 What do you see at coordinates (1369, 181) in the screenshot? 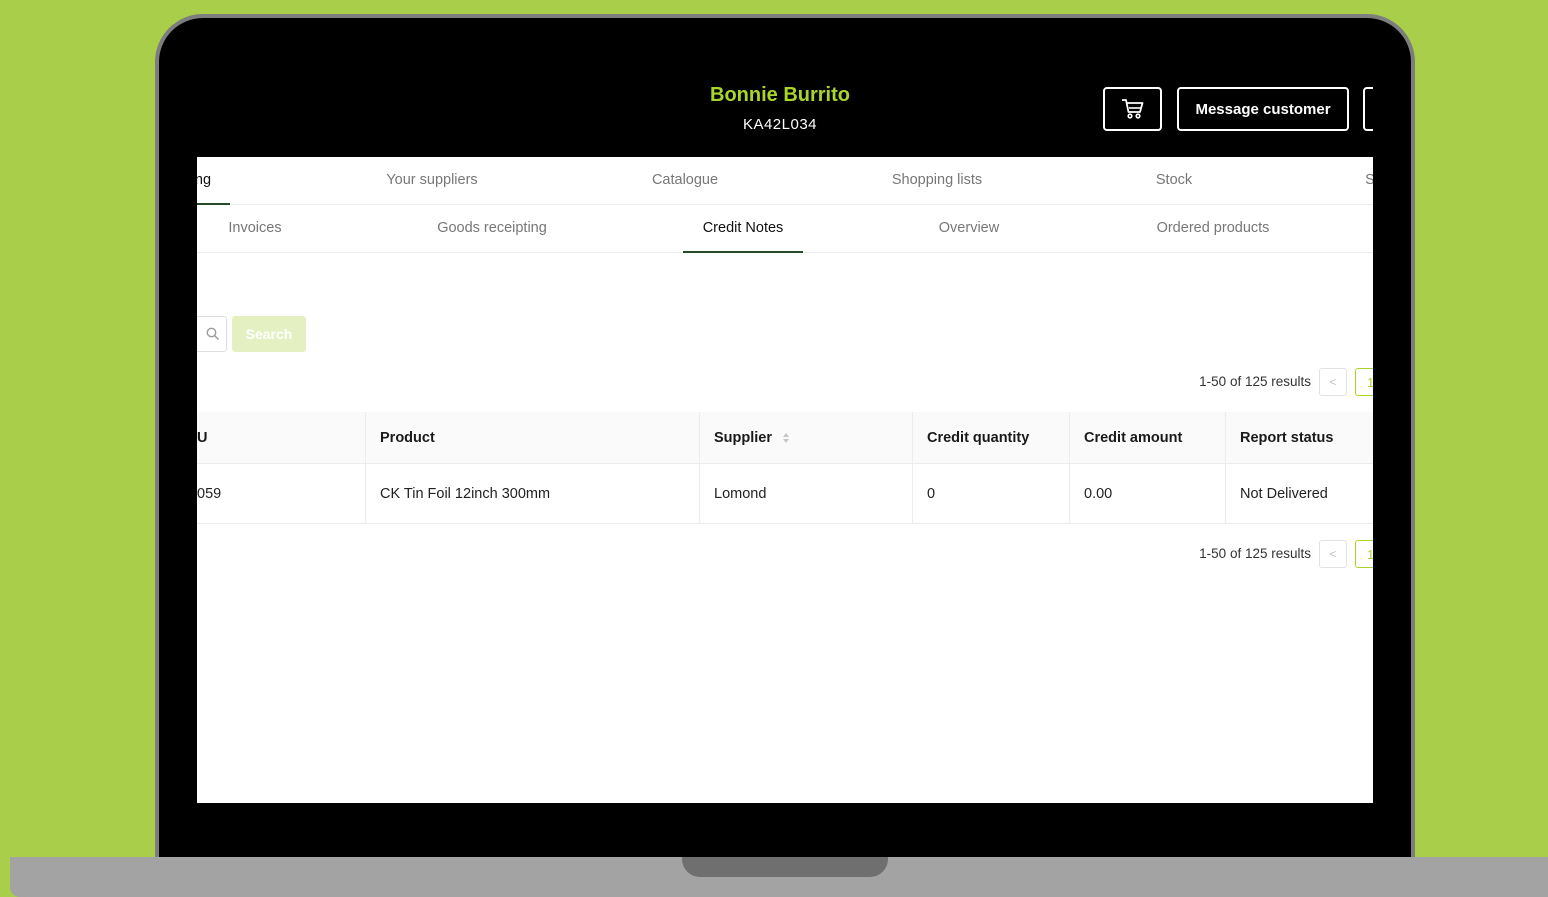
I see `tab-more: S` at bounding box center [1369, 181].